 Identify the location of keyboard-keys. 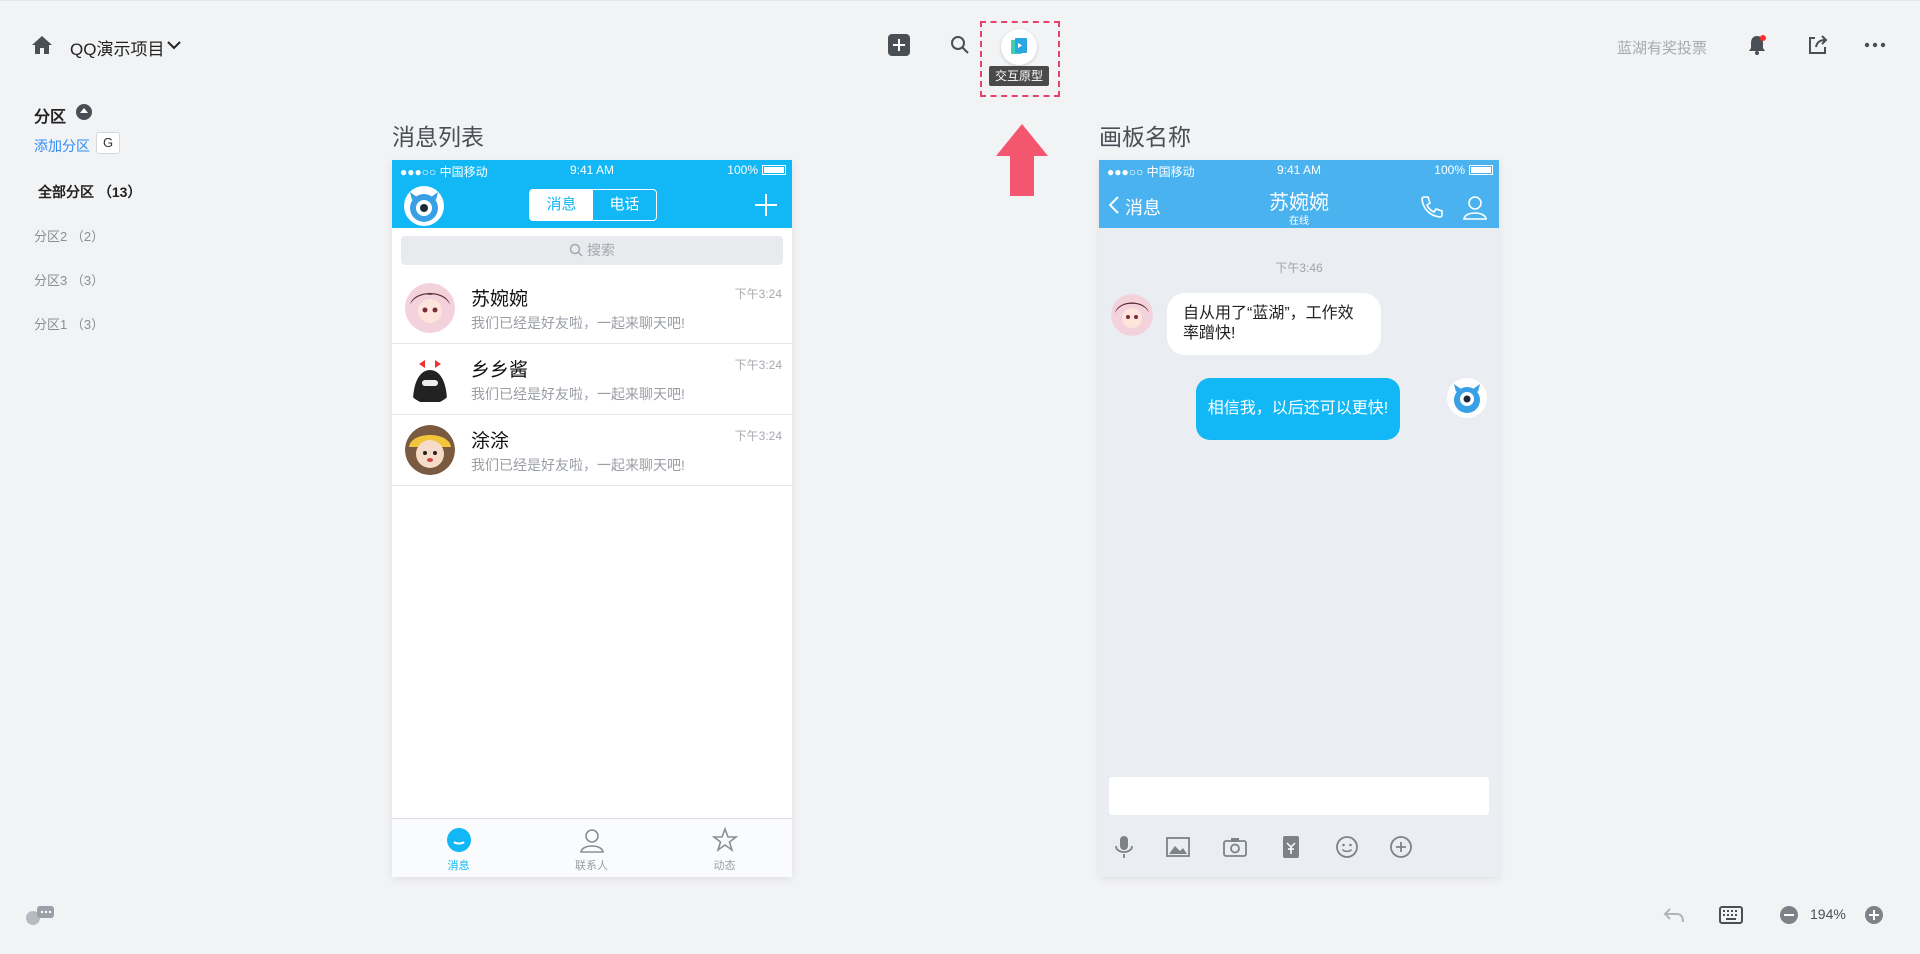
(1730, 915).